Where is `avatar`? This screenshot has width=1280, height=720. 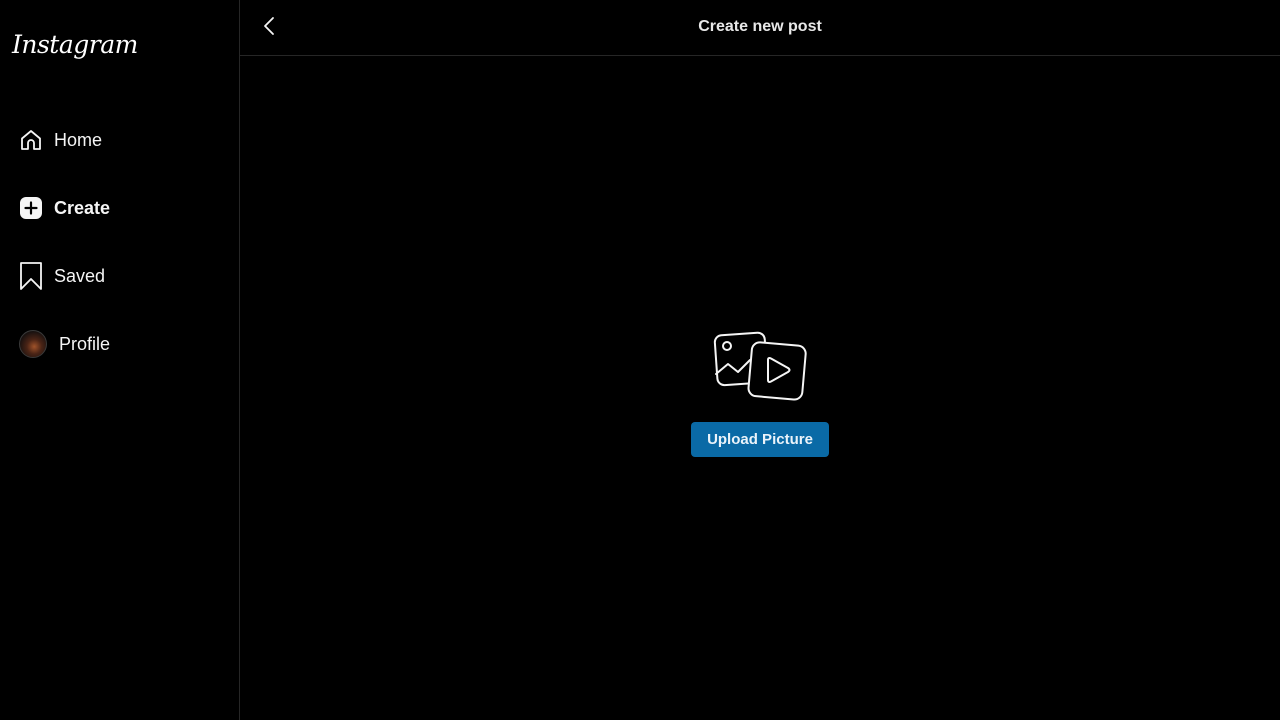
avatar is located at coordinates (33, 344).